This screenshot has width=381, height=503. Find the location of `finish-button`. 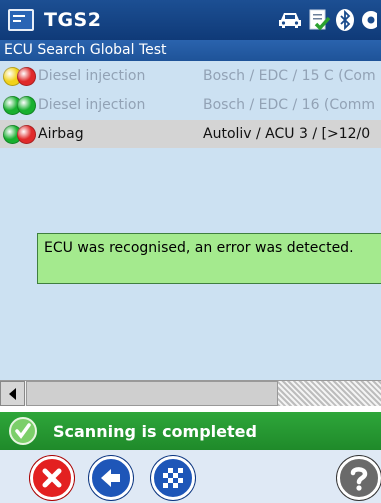

finish-button is located at coordinates (173, 478).